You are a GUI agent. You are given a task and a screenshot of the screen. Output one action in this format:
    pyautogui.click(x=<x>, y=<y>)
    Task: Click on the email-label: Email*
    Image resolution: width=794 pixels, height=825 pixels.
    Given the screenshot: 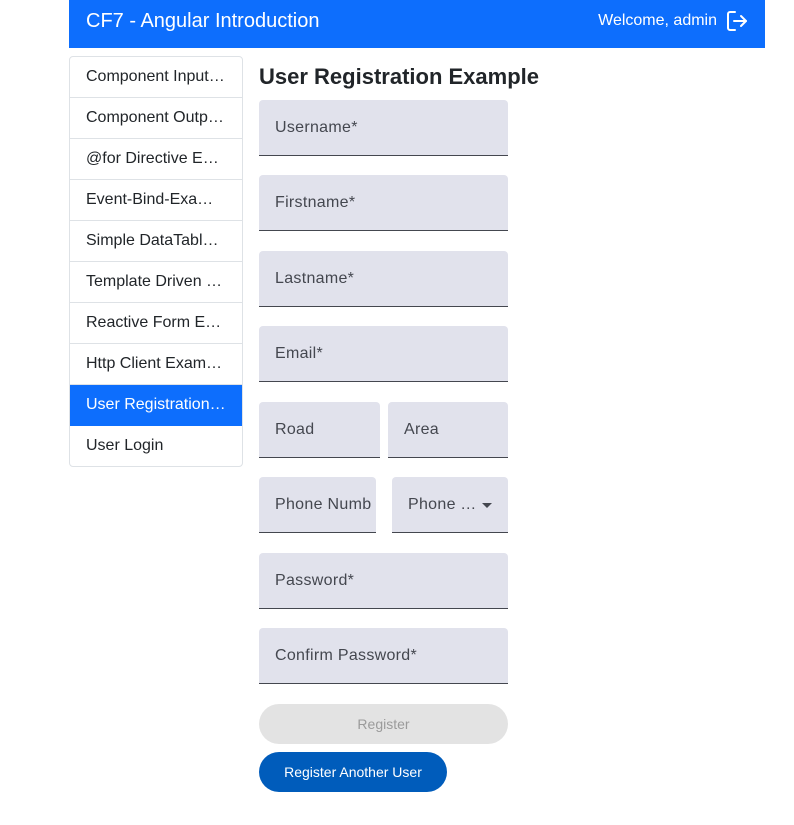 What is the action you would take?
    pyautogui.click(x=299, y=353)
    